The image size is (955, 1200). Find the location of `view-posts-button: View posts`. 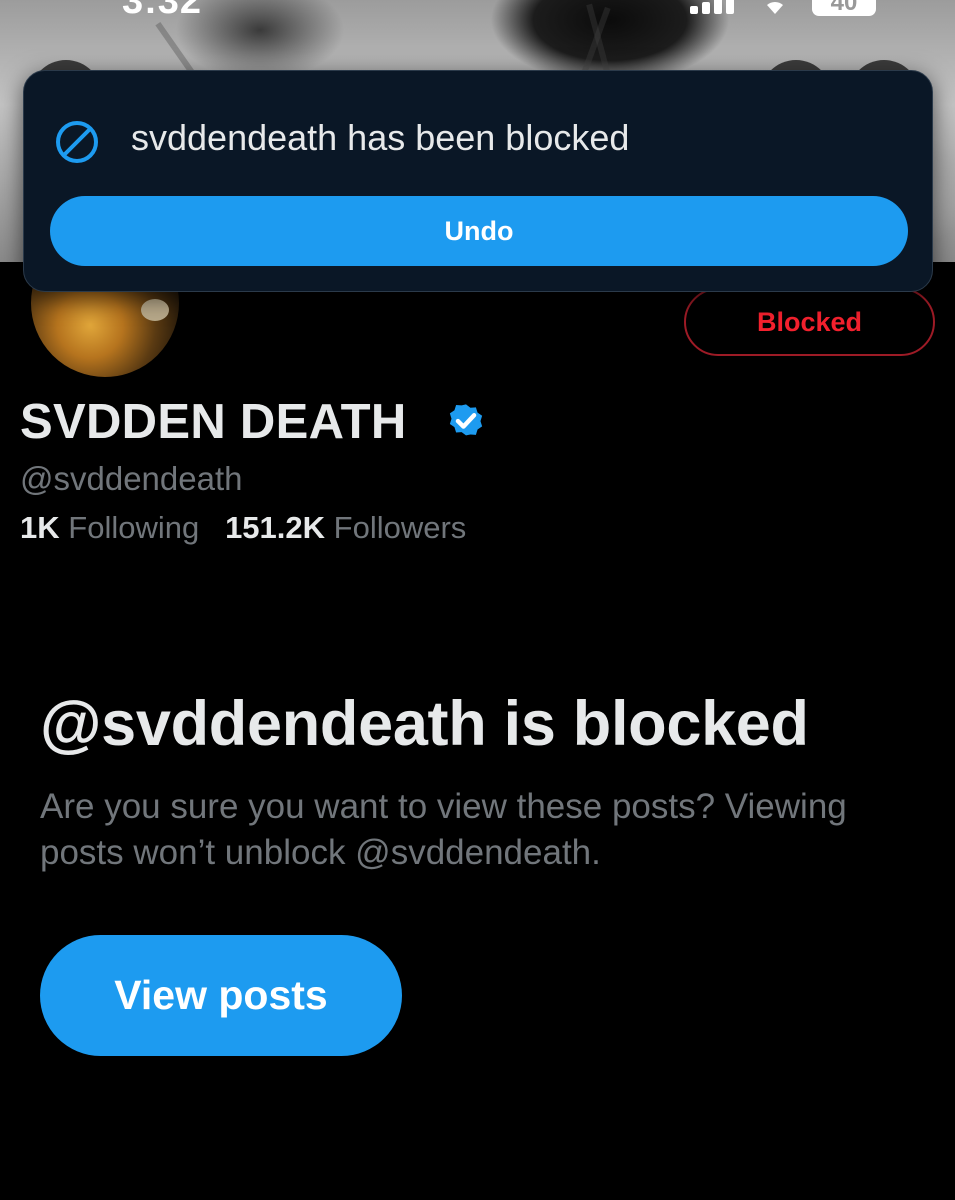

view-posts-button: View posts is located at coordinates (221, 995).